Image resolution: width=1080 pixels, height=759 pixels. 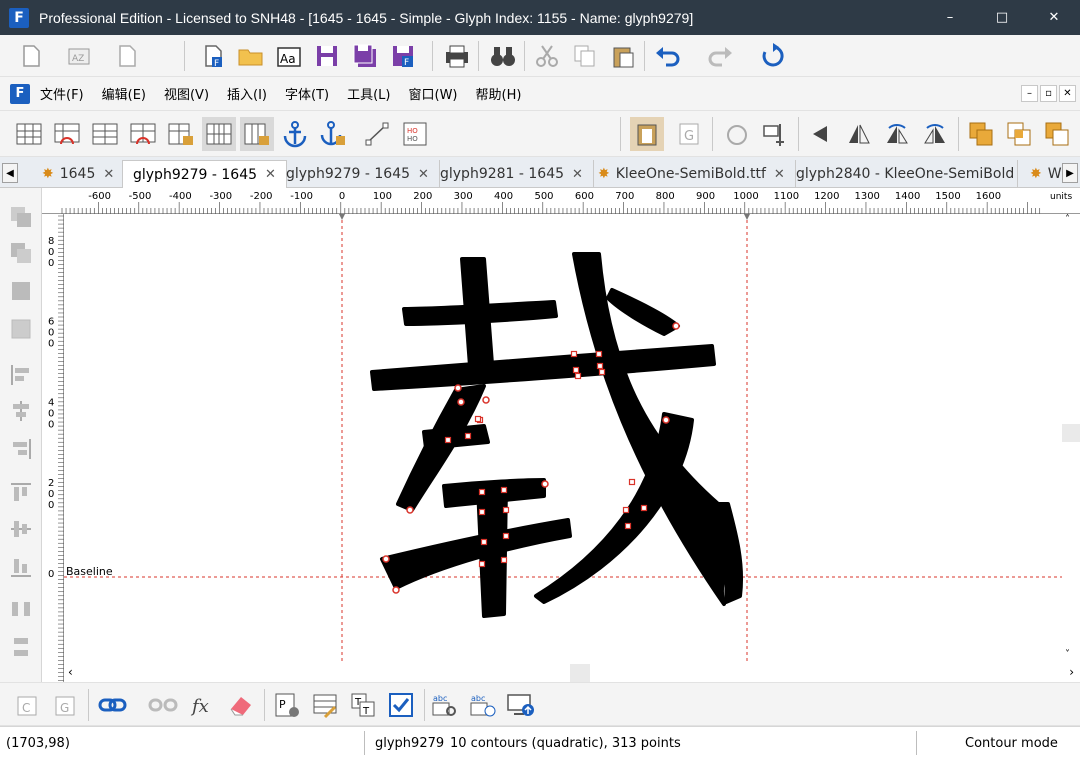 I want to click on print-button, so click(x=457, y=56).